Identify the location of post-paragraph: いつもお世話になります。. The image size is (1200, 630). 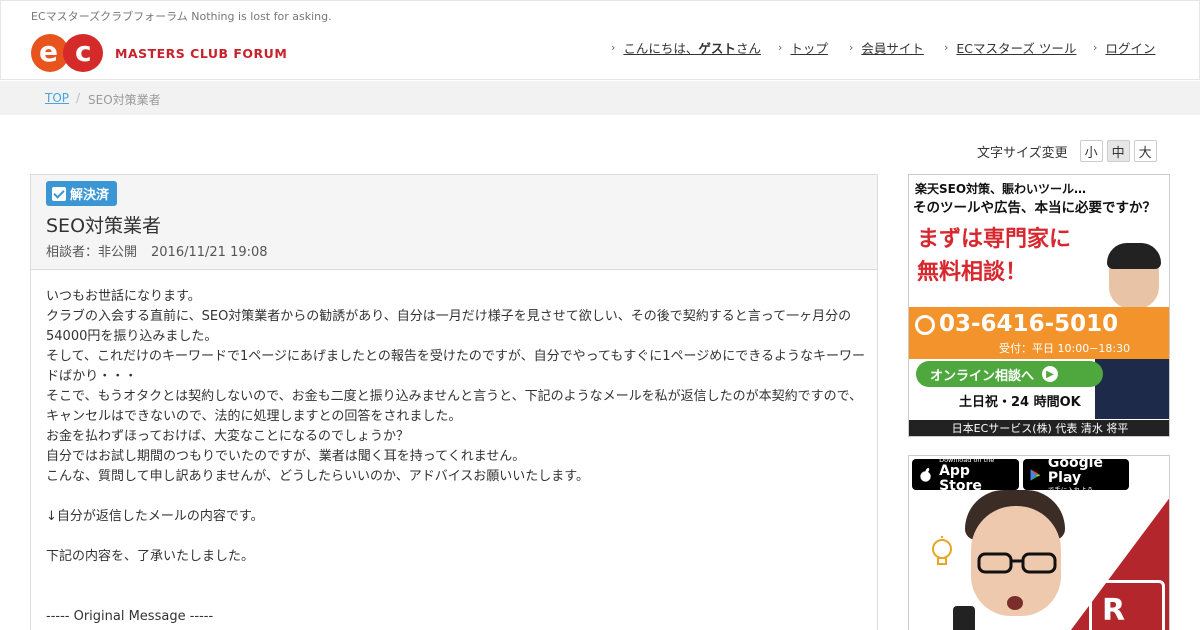
(123, 296).